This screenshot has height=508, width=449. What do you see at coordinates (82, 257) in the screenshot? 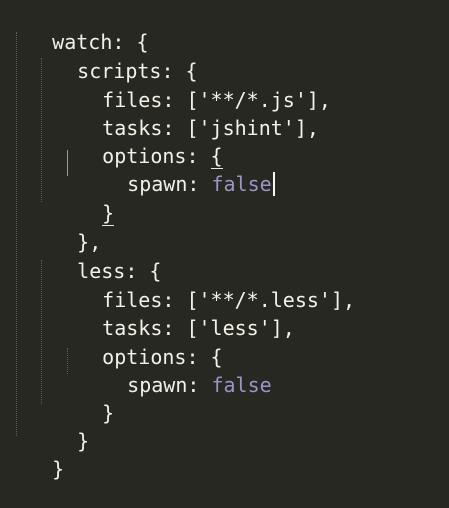
I see `code-line: less: {` at bounding box center [82, 257].